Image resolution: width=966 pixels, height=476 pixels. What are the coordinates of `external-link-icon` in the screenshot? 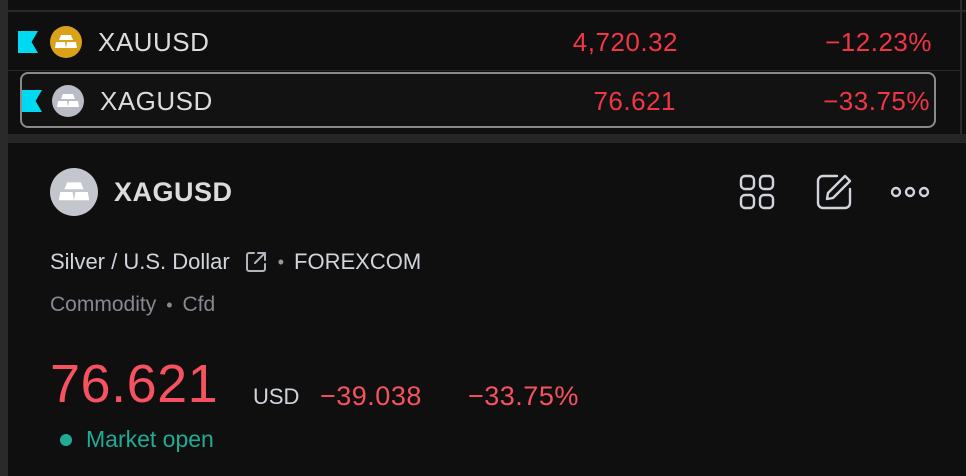 It's located at (256, 262).